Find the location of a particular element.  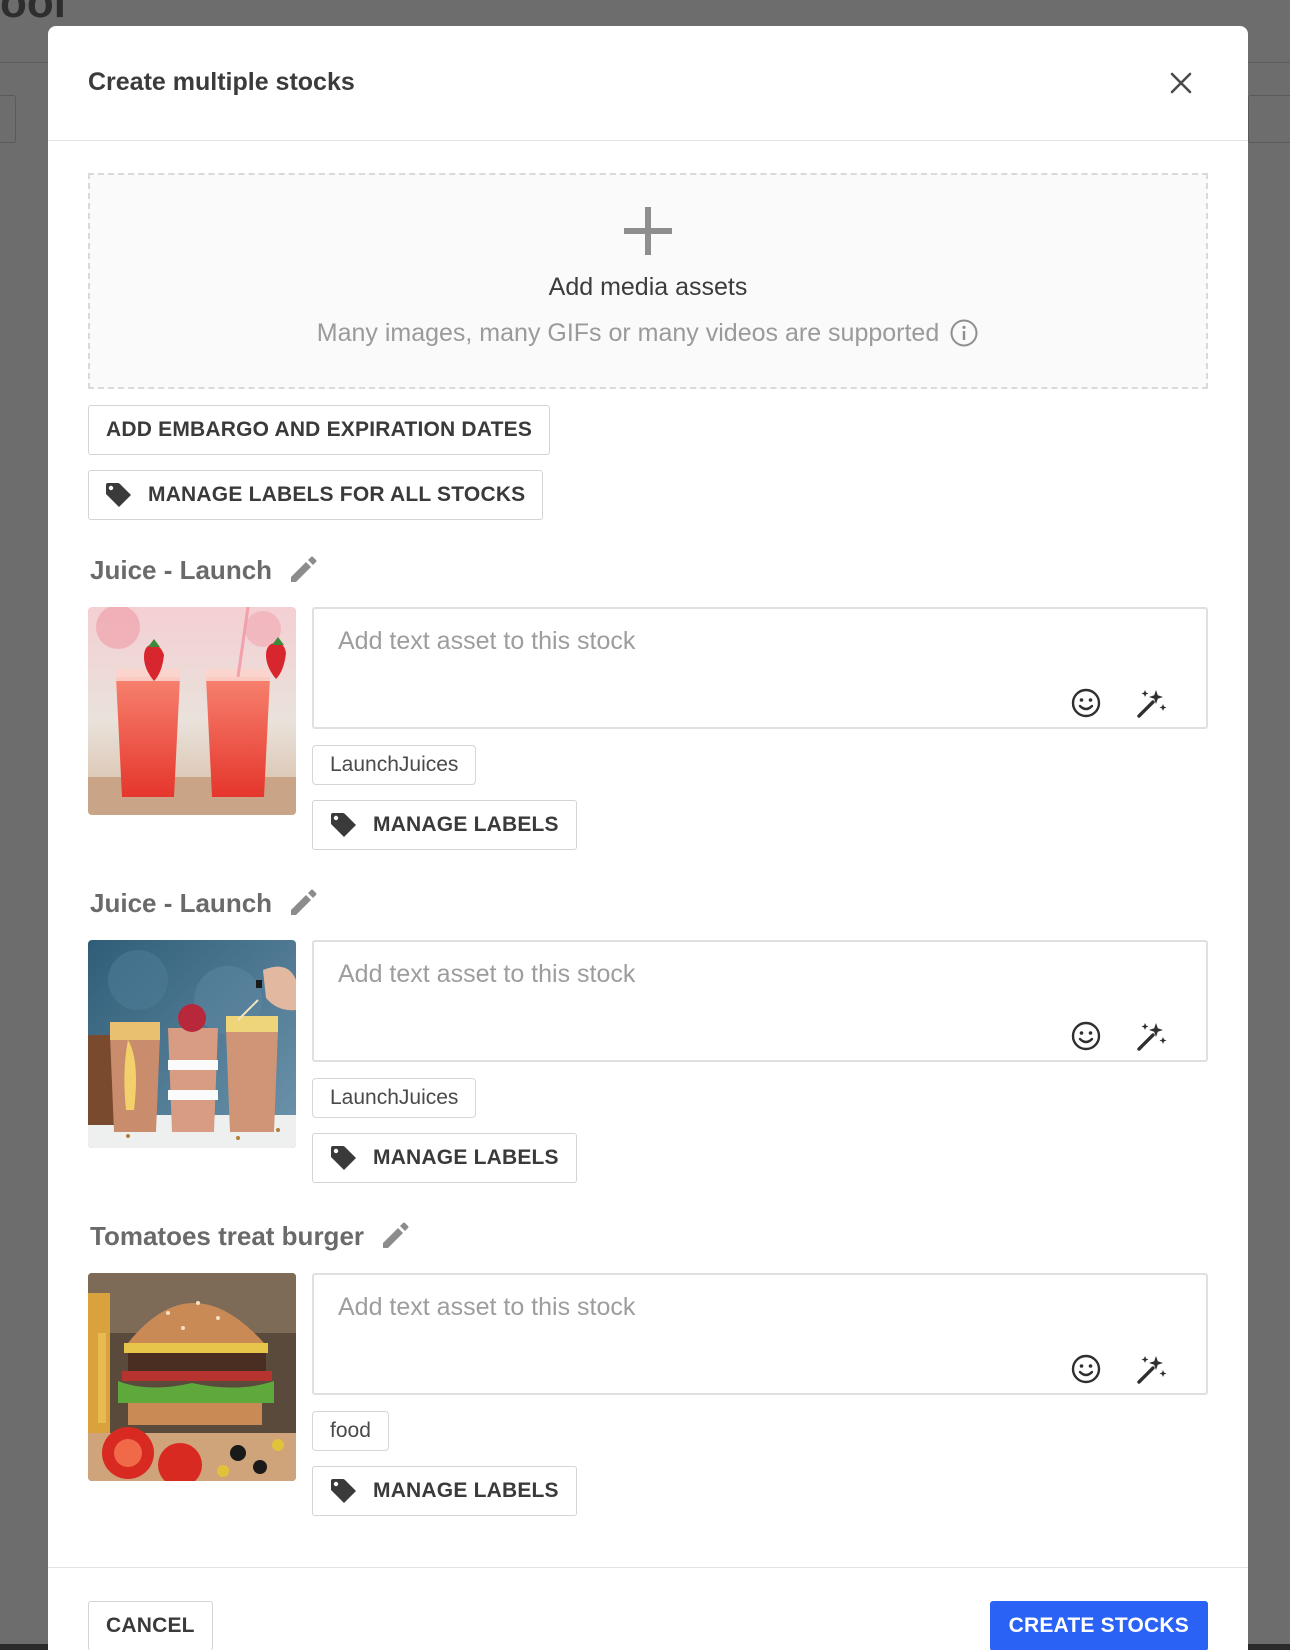

plus-icon is located at coordinates (648, 231).